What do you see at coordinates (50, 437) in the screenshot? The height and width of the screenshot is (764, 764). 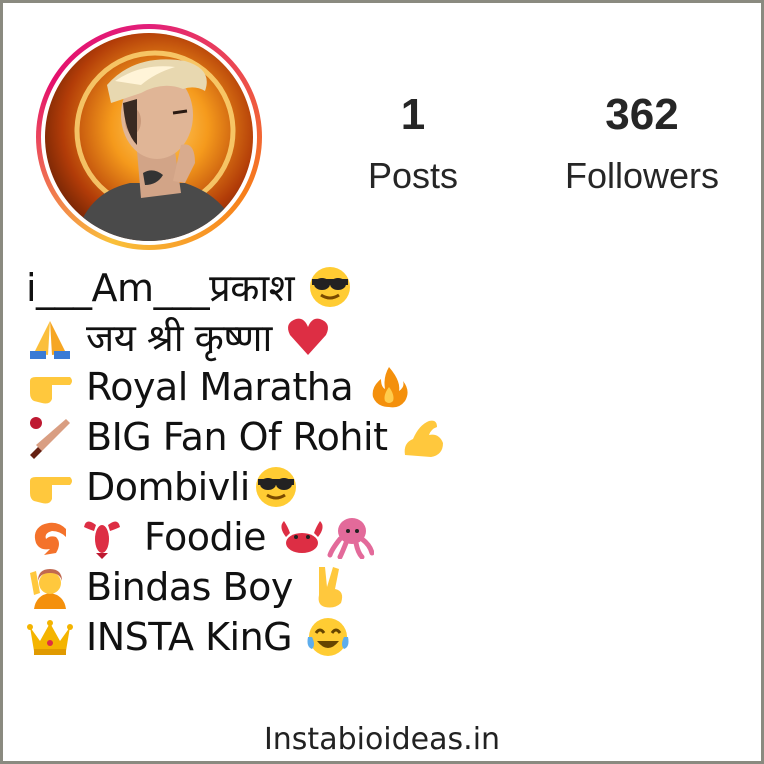 I see `cricket-bat-icon` at bounding box center [50, 437].